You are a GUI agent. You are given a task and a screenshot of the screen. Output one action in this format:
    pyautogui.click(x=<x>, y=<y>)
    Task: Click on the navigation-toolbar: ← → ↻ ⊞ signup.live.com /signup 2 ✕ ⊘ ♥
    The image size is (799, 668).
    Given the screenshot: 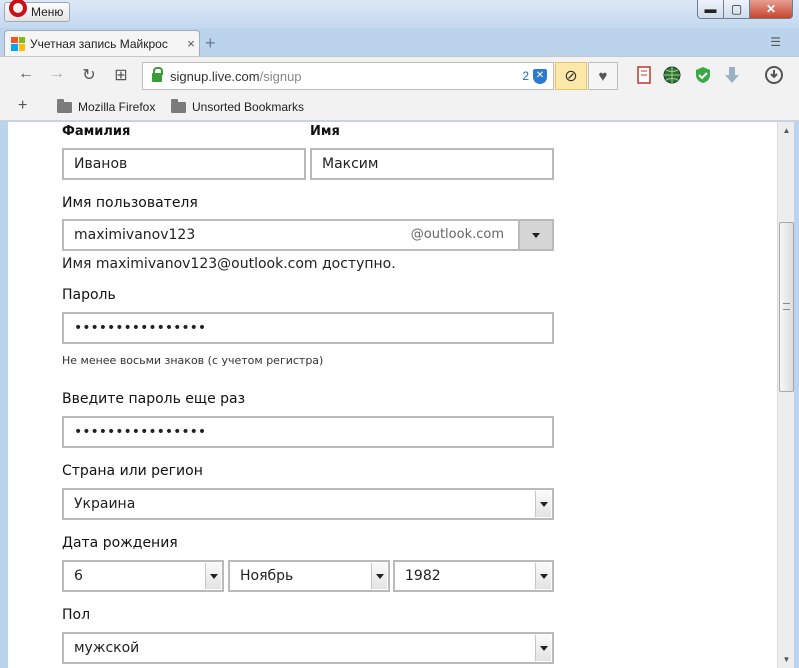 What is the action you would take?
    pyautogui.click(x=399, y=74)
    